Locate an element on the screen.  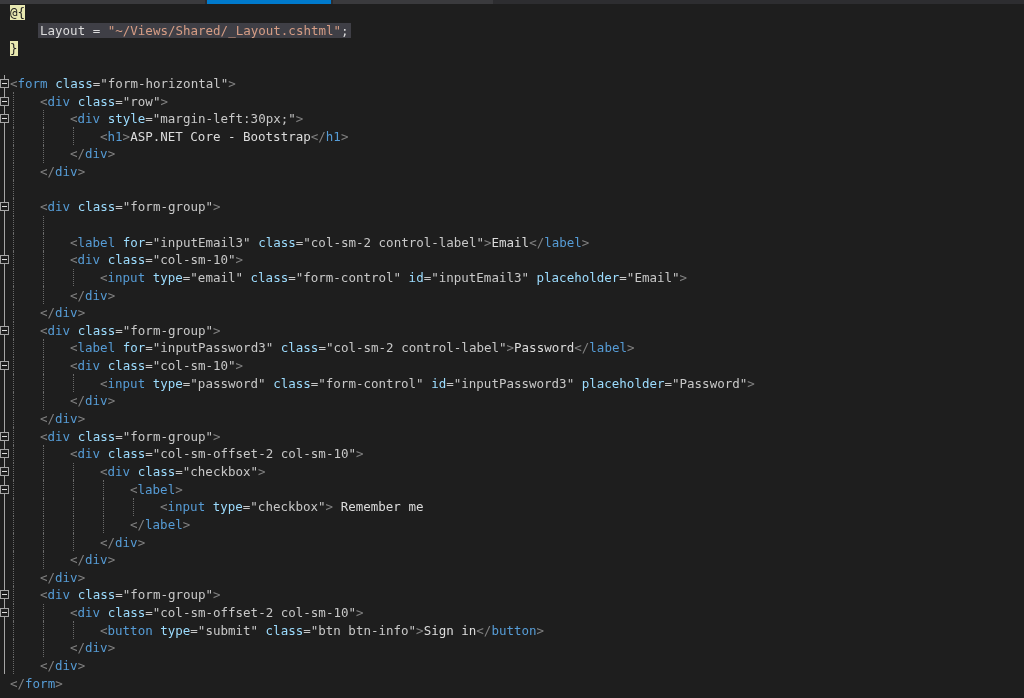
code-line: <input type="password" class="form-control" id="inputPassword3" placeholder="Password"> is located at coordinates (427, 383).